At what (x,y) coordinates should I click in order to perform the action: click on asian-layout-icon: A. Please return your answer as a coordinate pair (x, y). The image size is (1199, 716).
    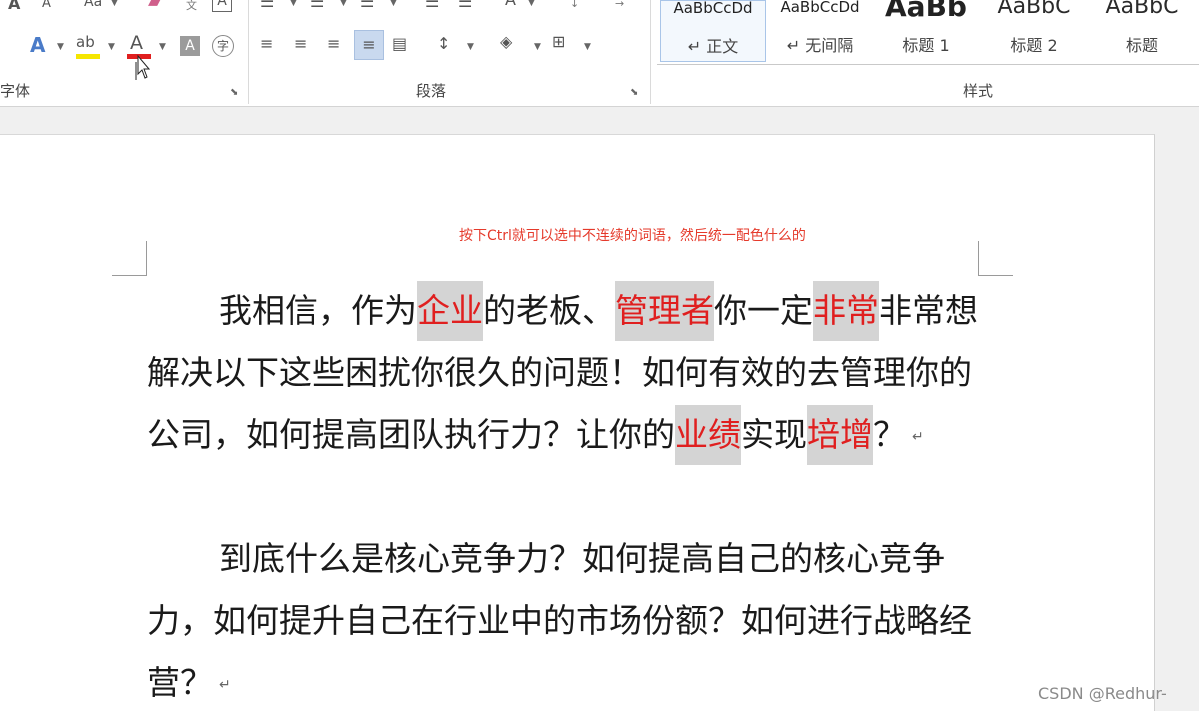
    Looking at the image, I should click on (510, 5).